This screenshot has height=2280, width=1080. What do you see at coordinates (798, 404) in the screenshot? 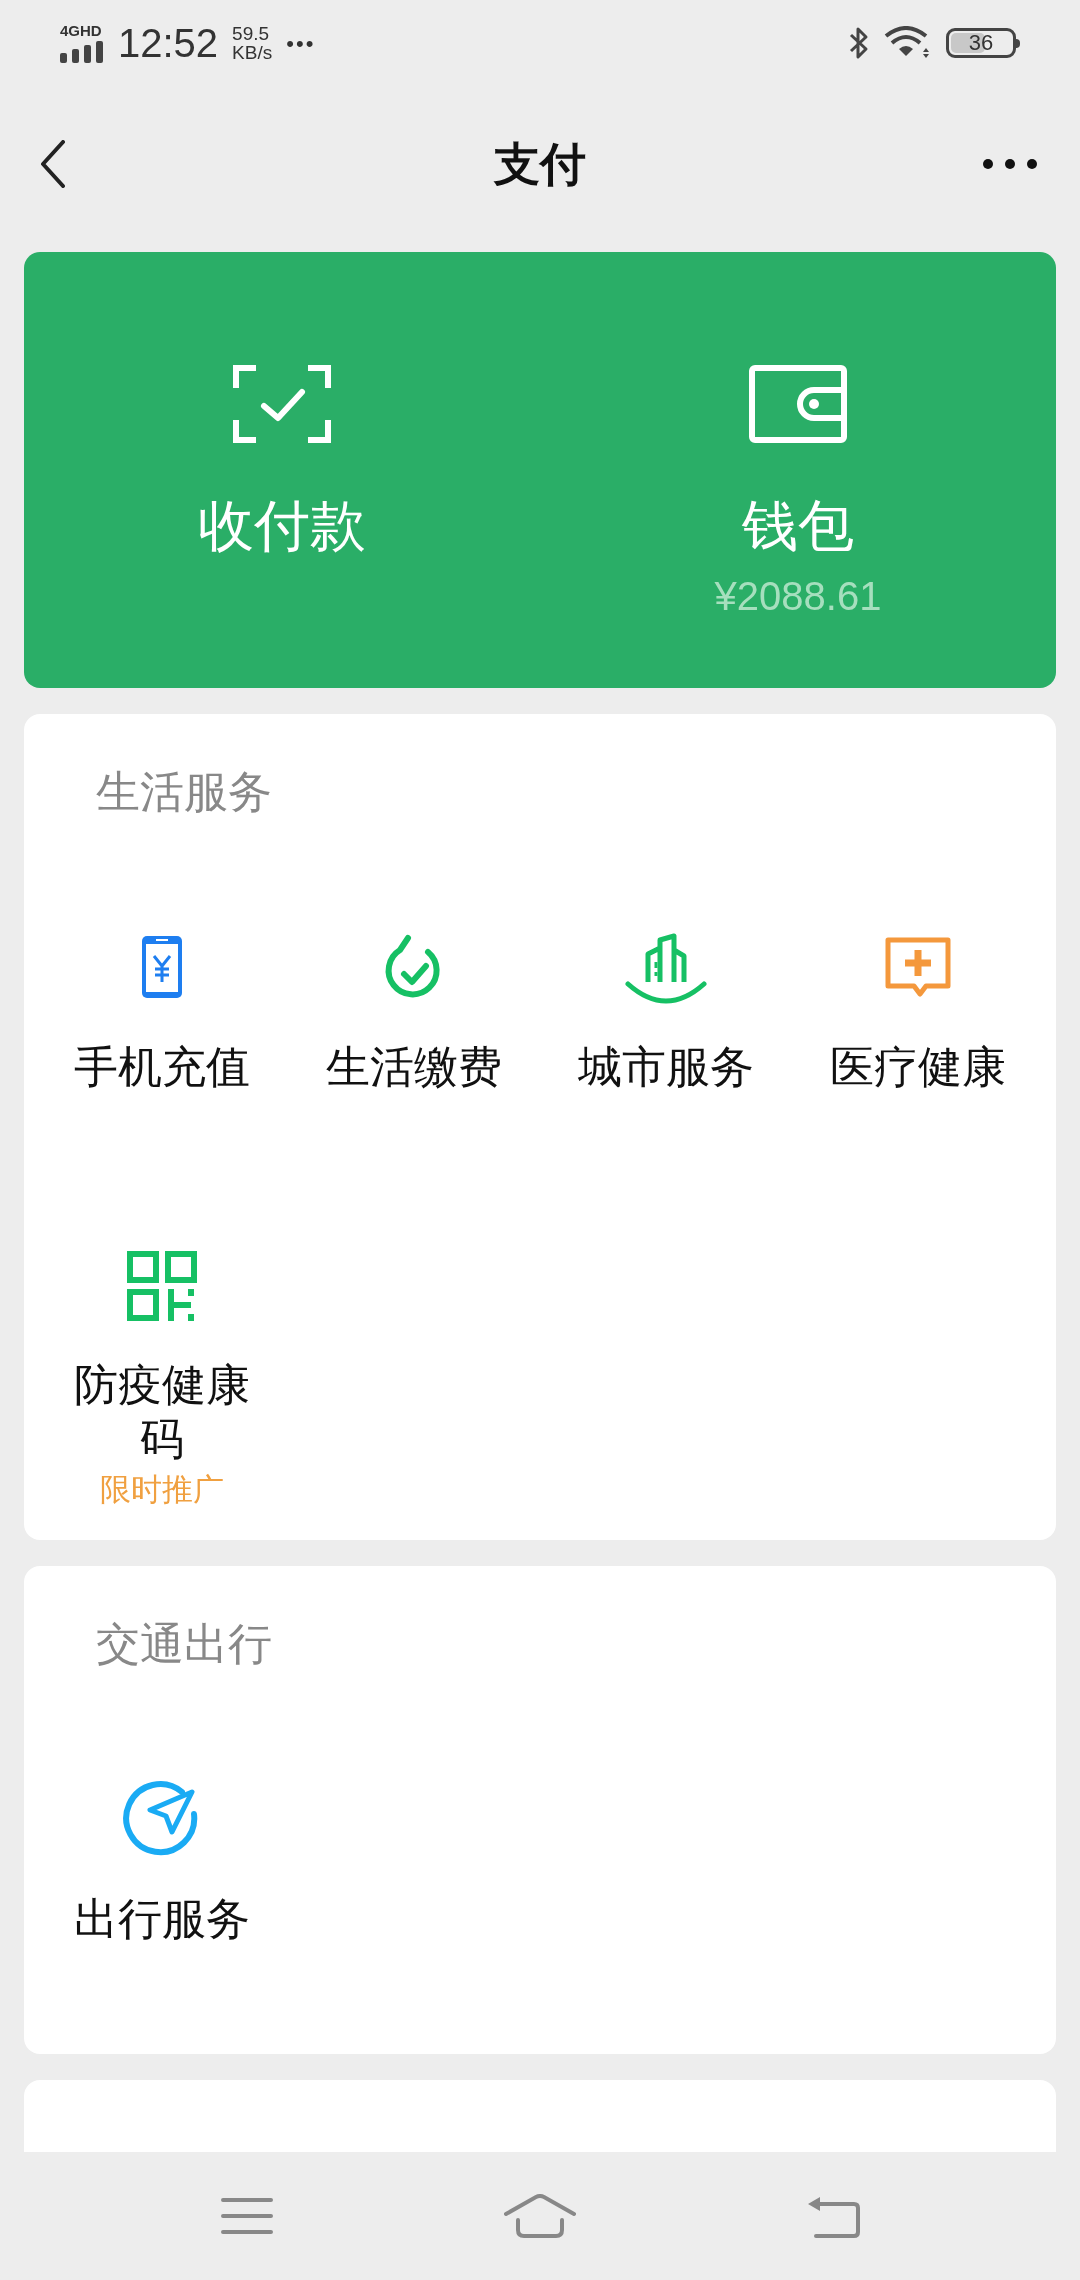
I see `wallet-icon` at bounding box center [798, 404].